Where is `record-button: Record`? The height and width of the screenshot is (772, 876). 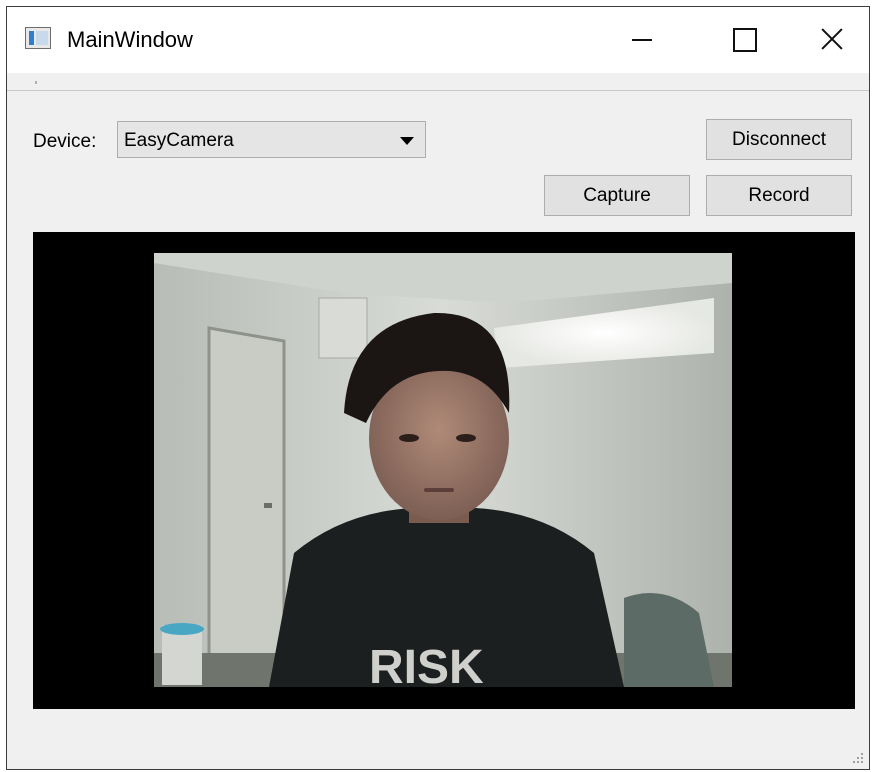
record-button: Record is located at coordinates (779, 195).